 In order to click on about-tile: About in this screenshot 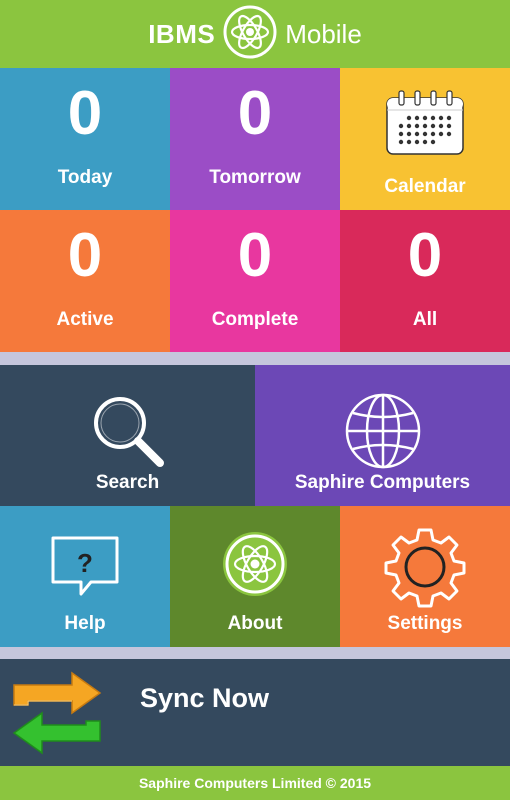, I will do `click(255, 576)`.